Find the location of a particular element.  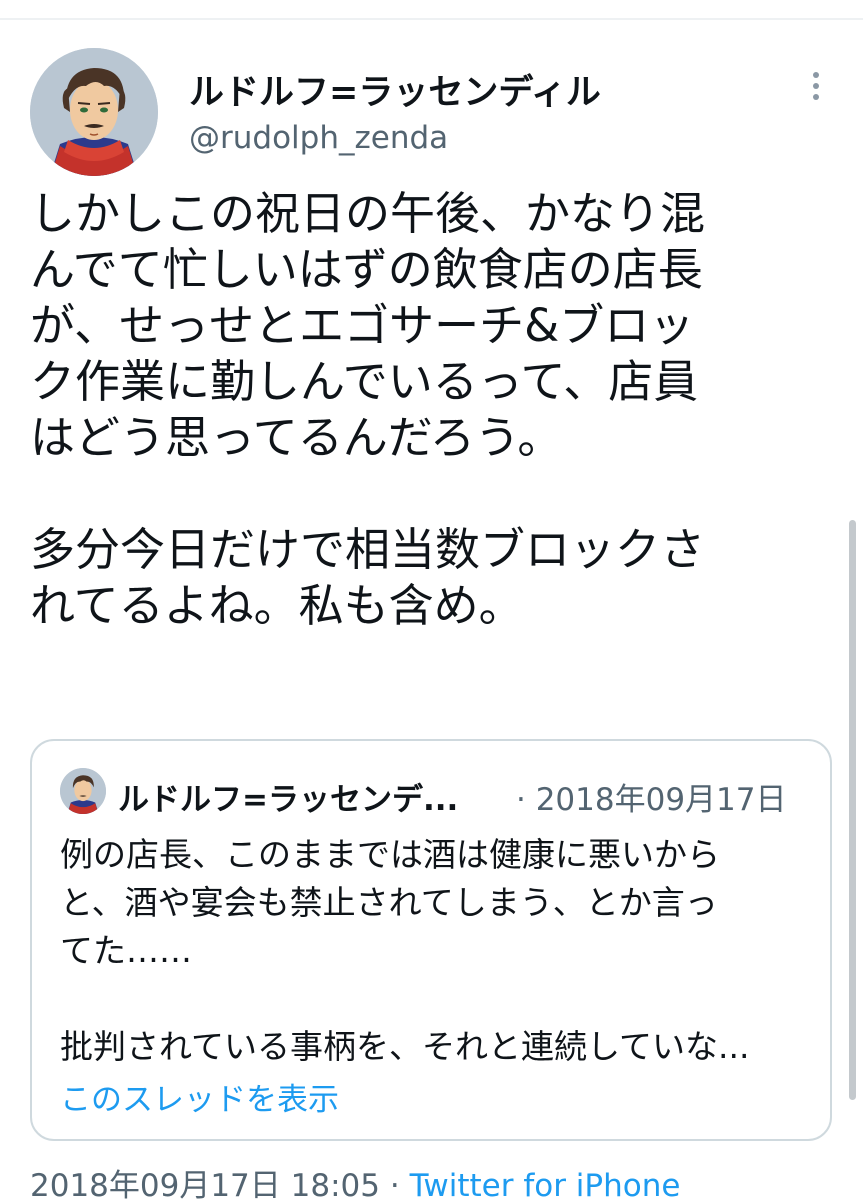

quoted-tweet-date: · 2018年09月17日 is located at coordinates (651, 800).